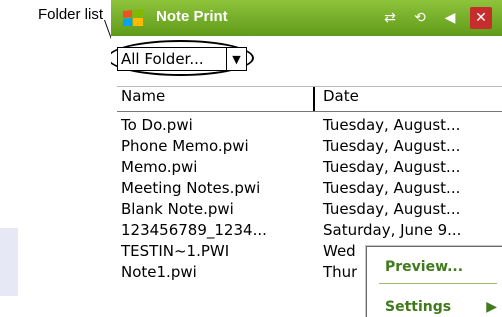  I want to click on file-name: TESTIN~1.PWI, so click(175, 251).